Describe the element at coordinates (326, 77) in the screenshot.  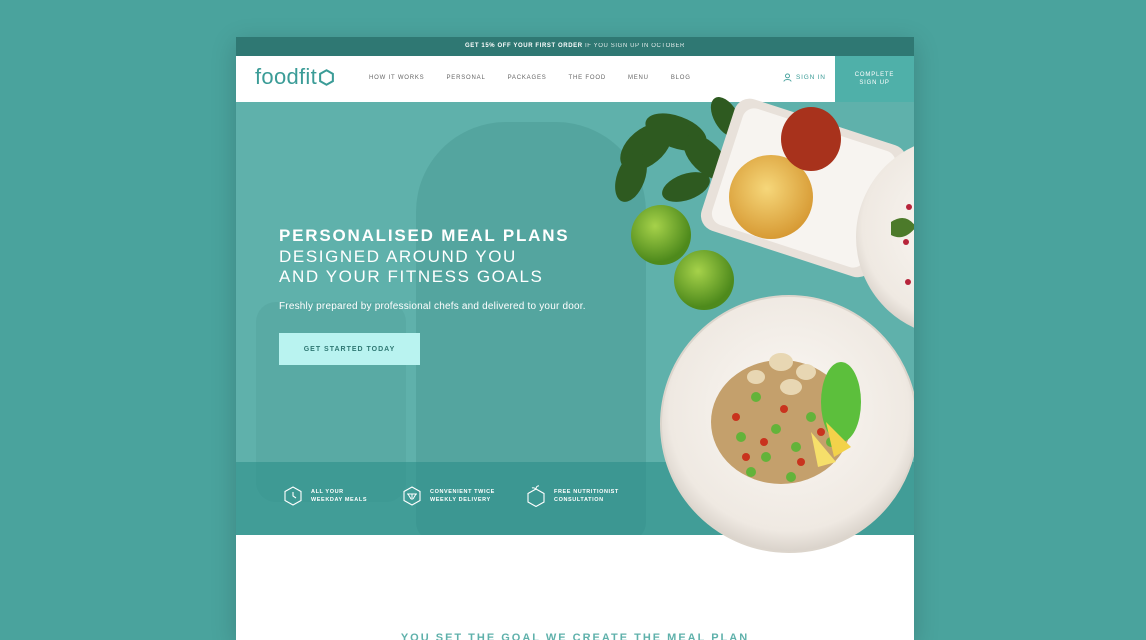
I see `hexagon-logo-icon` at that location.